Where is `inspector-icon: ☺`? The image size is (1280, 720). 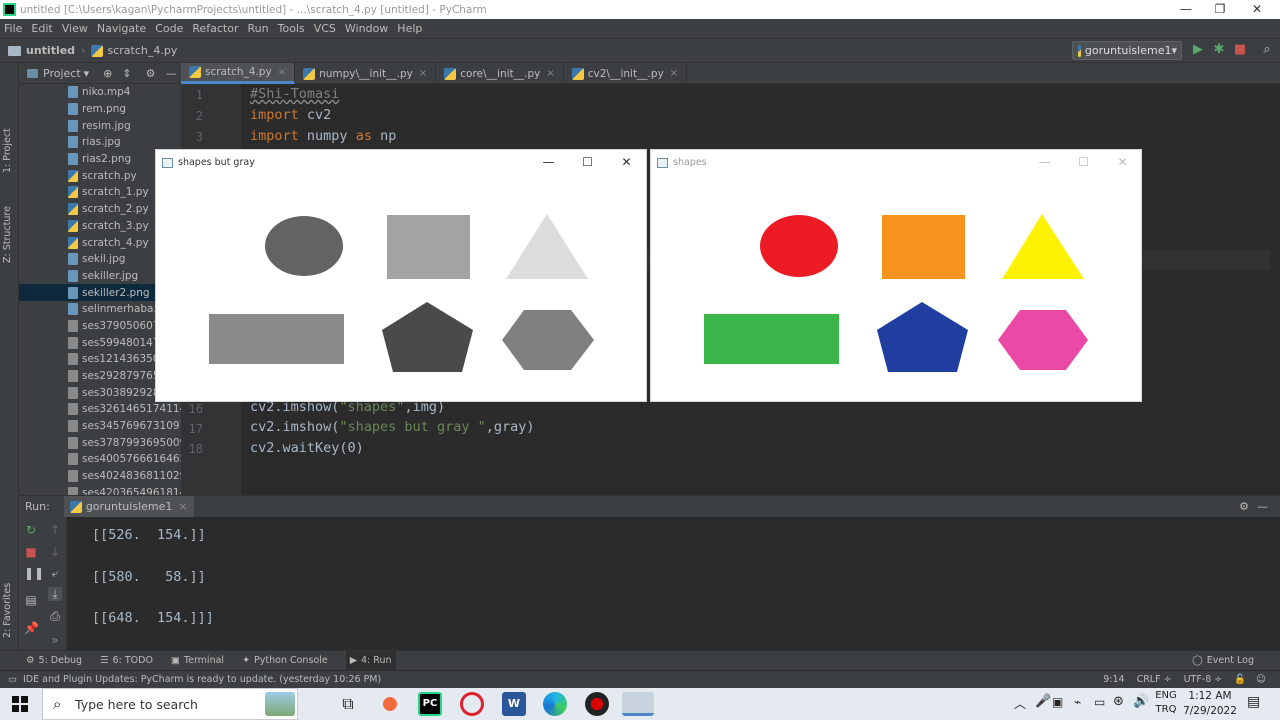 inspector-icon: ☺ is located at coordinates (1261, 679).